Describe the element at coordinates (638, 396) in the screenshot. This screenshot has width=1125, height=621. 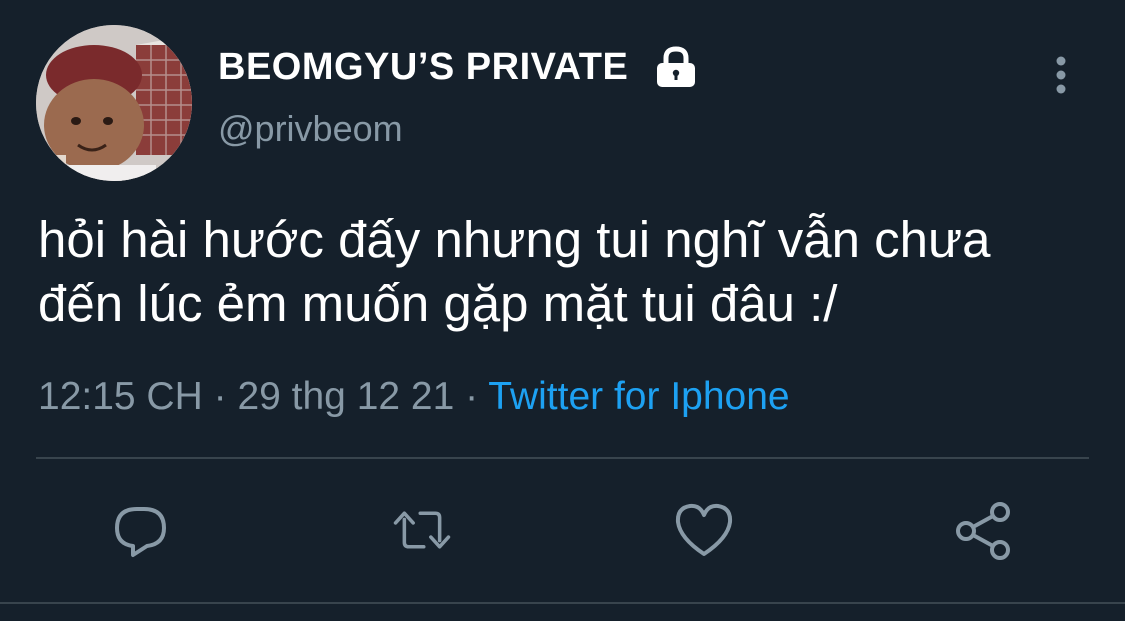
I see `tweet-source-link: Twitter for Iphone` at that location.